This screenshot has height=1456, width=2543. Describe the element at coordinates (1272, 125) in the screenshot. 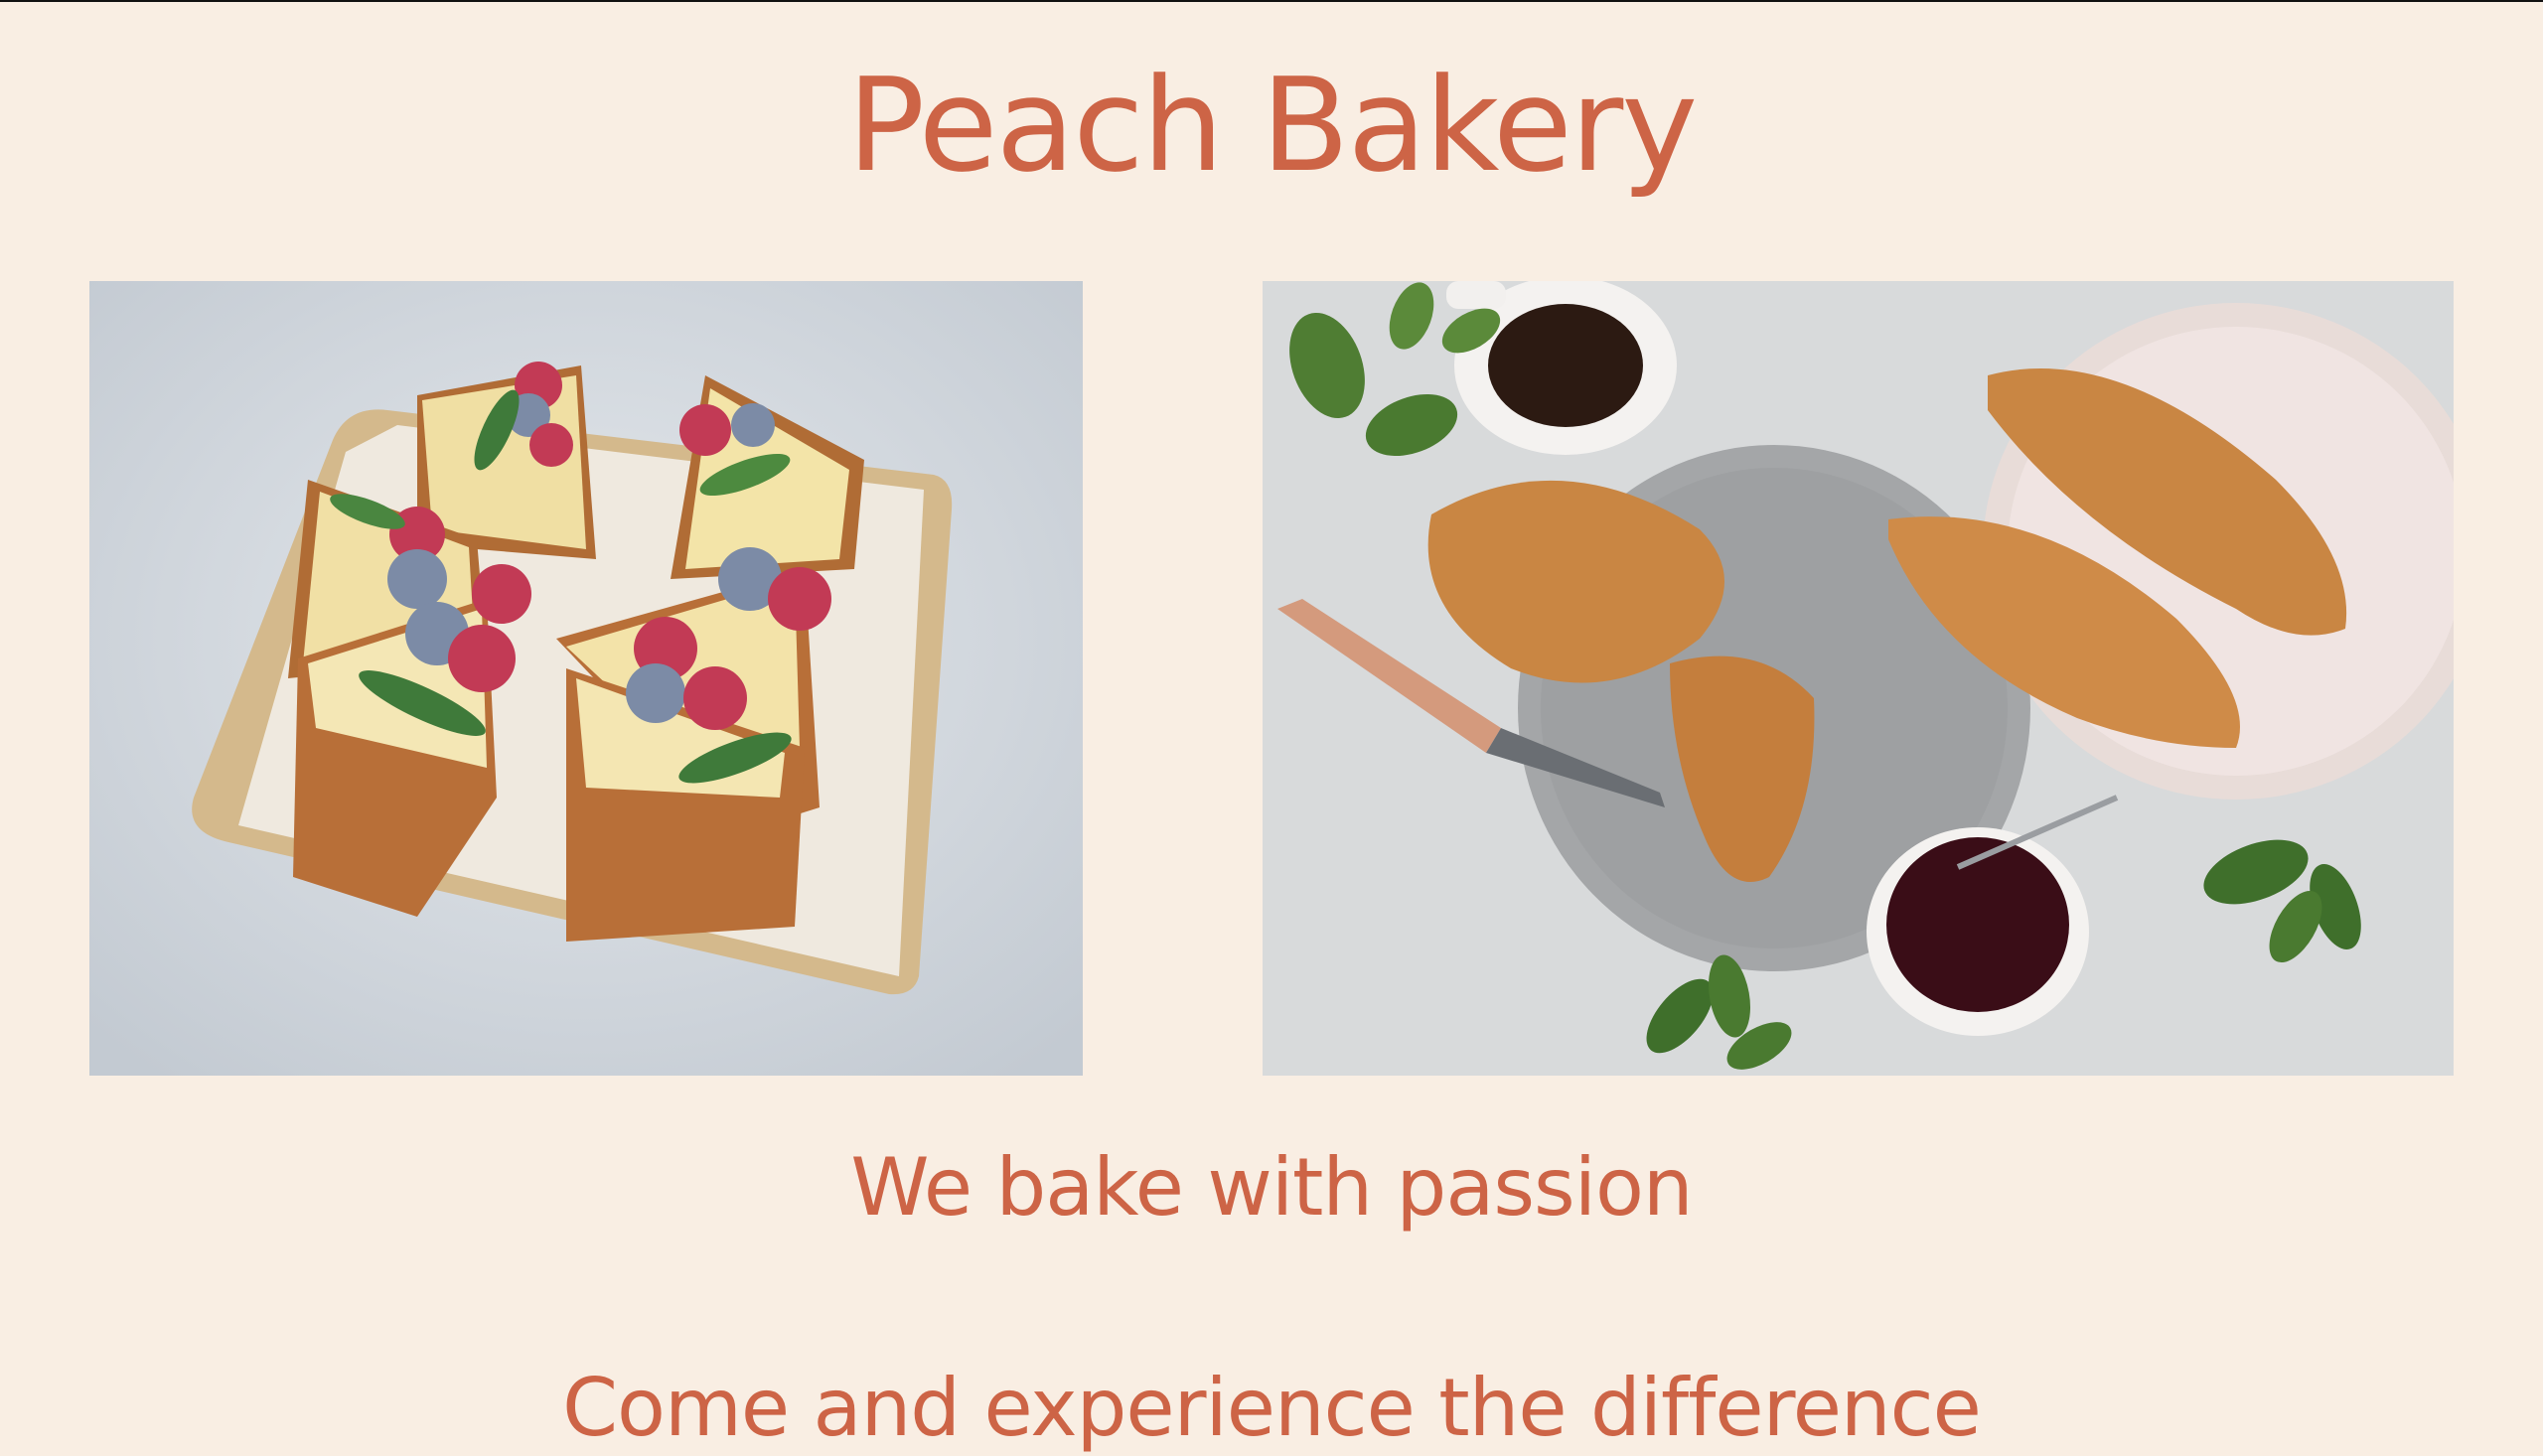

I see `page-title: Peach Bakery` at that location.